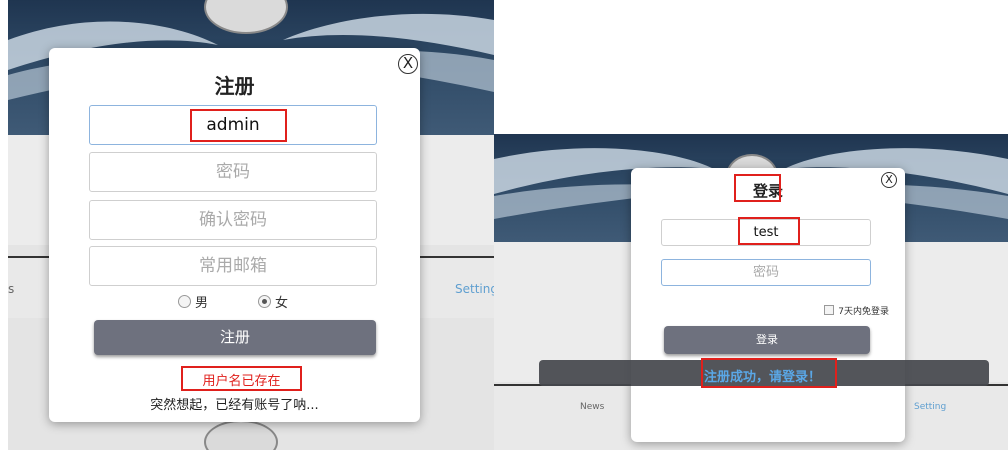 This screenshot has width=1008, height=450. What do you see at coordinates (233, 266) in the screenshot?
I see `email-input: 常用邮箱` at bounding box center [233, 266].